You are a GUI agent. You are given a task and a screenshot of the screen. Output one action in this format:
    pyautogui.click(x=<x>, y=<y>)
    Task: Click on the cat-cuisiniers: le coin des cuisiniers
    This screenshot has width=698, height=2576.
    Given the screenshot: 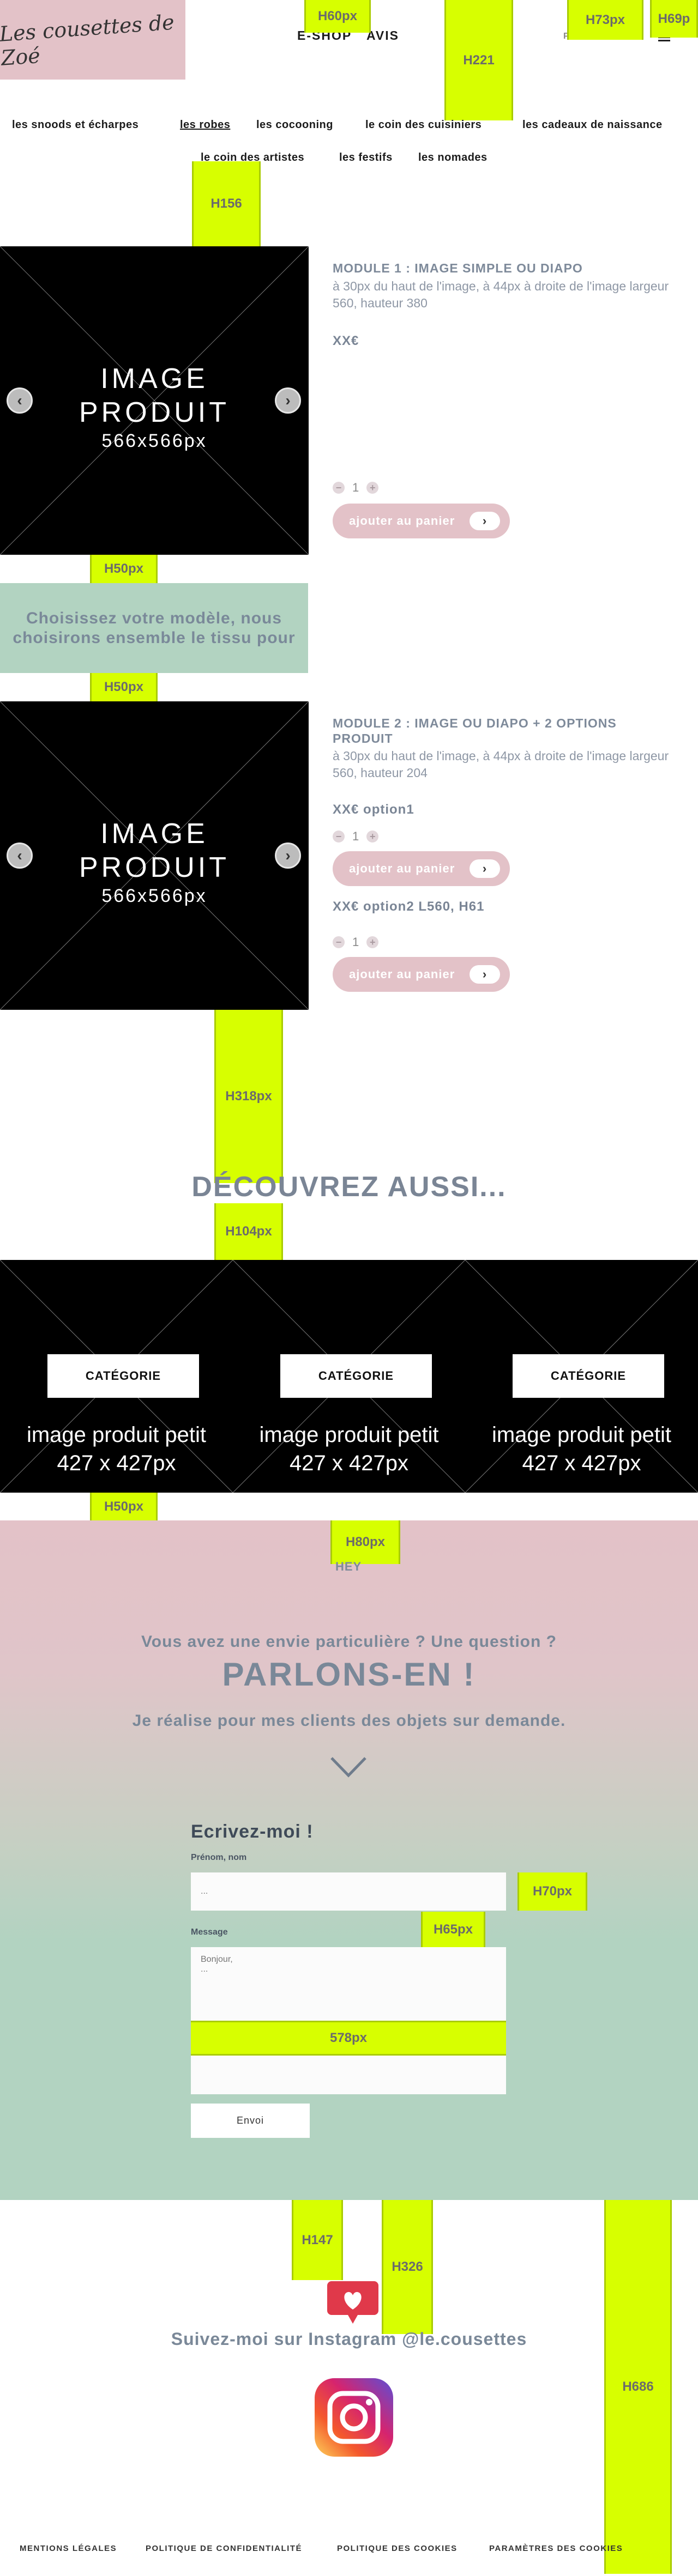 What is the action you would take?
    pyautogui.click(x=423, y=125)
    